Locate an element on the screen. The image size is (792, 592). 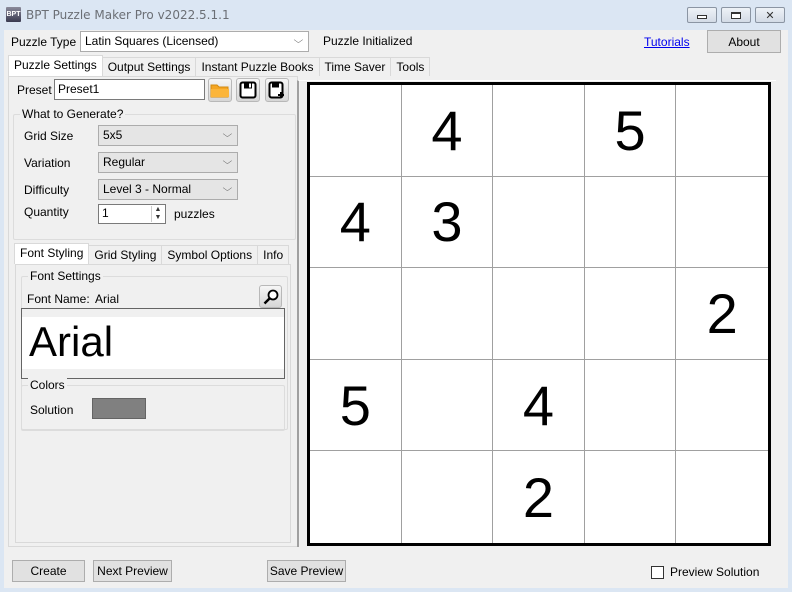
grid-cell-r4-c4 is located at coordinates (630, 405).